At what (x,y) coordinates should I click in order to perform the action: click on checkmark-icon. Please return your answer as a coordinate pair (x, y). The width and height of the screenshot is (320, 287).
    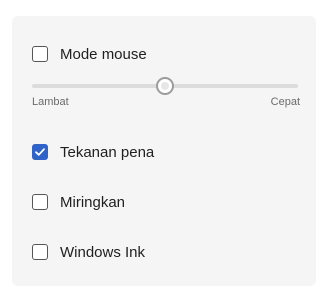
    Looking at the image, I should click on (40, 152).